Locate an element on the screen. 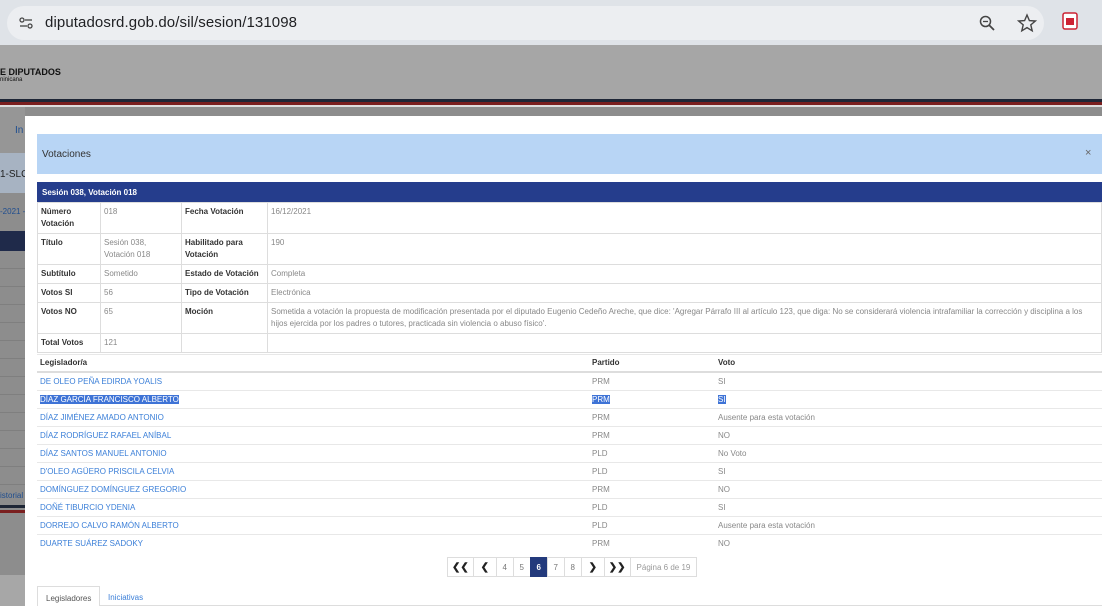  table-row: DÍAZ GARCÍA FRANCISCO ALBERTO PRM SI is located at coordinates (569, 399).